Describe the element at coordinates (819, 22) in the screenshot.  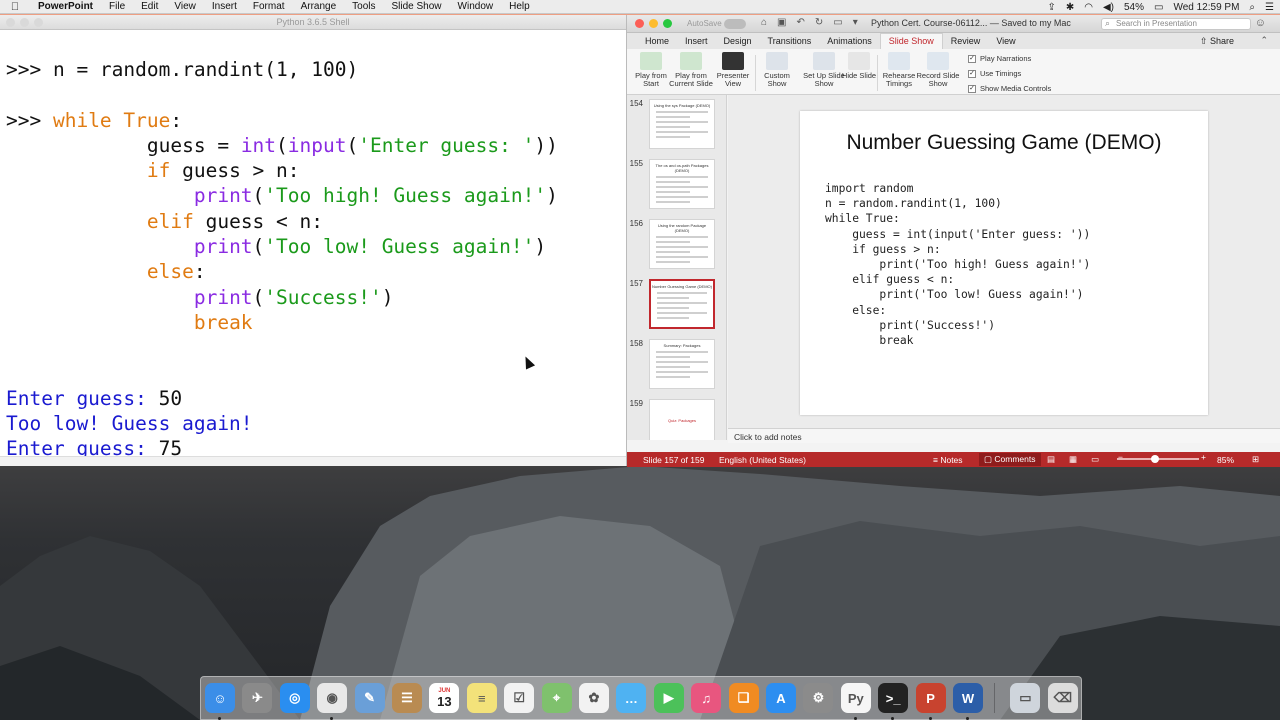
I see `redo-icon: ↻` at that location.